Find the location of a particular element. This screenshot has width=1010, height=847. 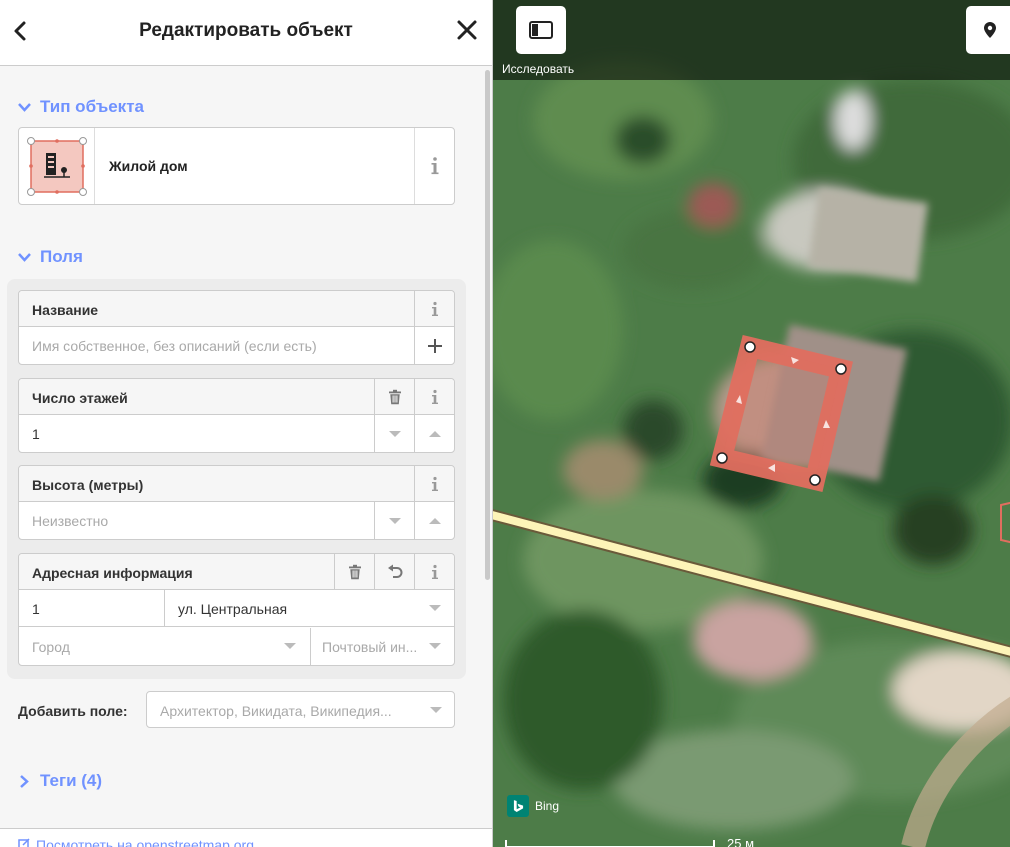

field-building-levels: Число этажей 1 is located at coordinates (236, 415).